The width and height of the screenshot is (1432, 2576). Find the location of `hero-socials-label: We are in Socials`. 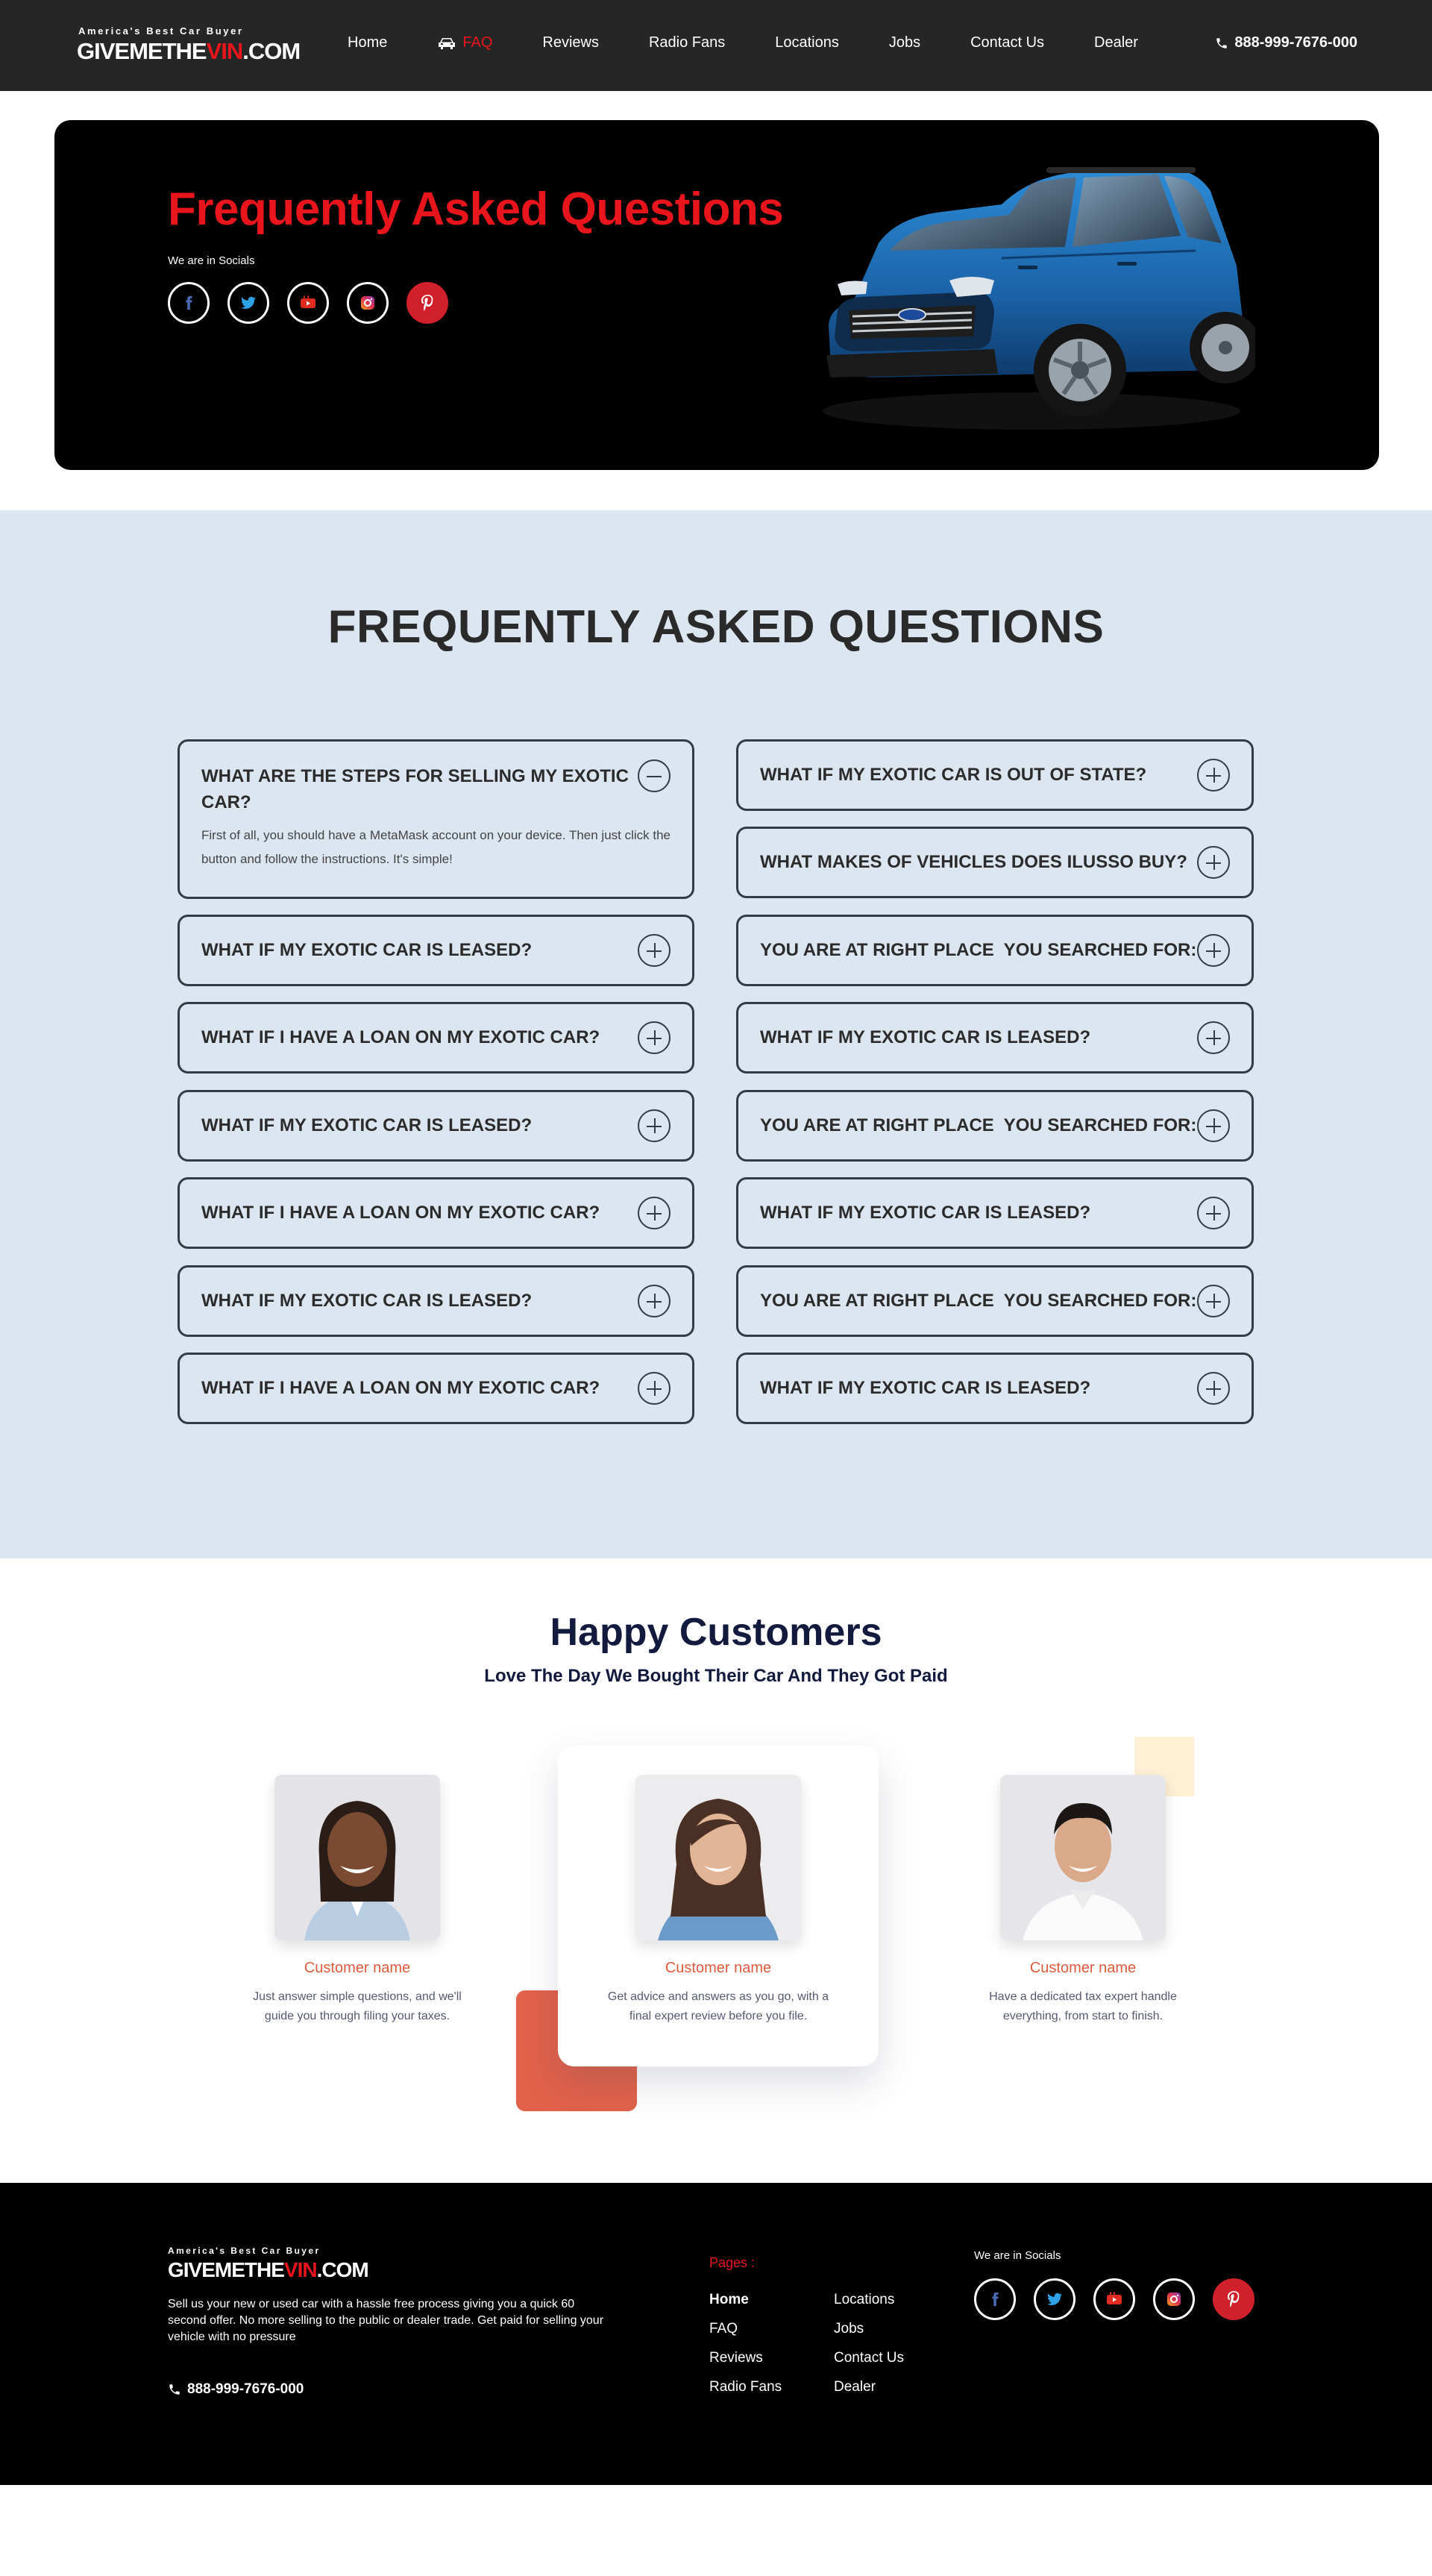

hero-socials-label: We are in Socials is located at coordinates (211, 260).